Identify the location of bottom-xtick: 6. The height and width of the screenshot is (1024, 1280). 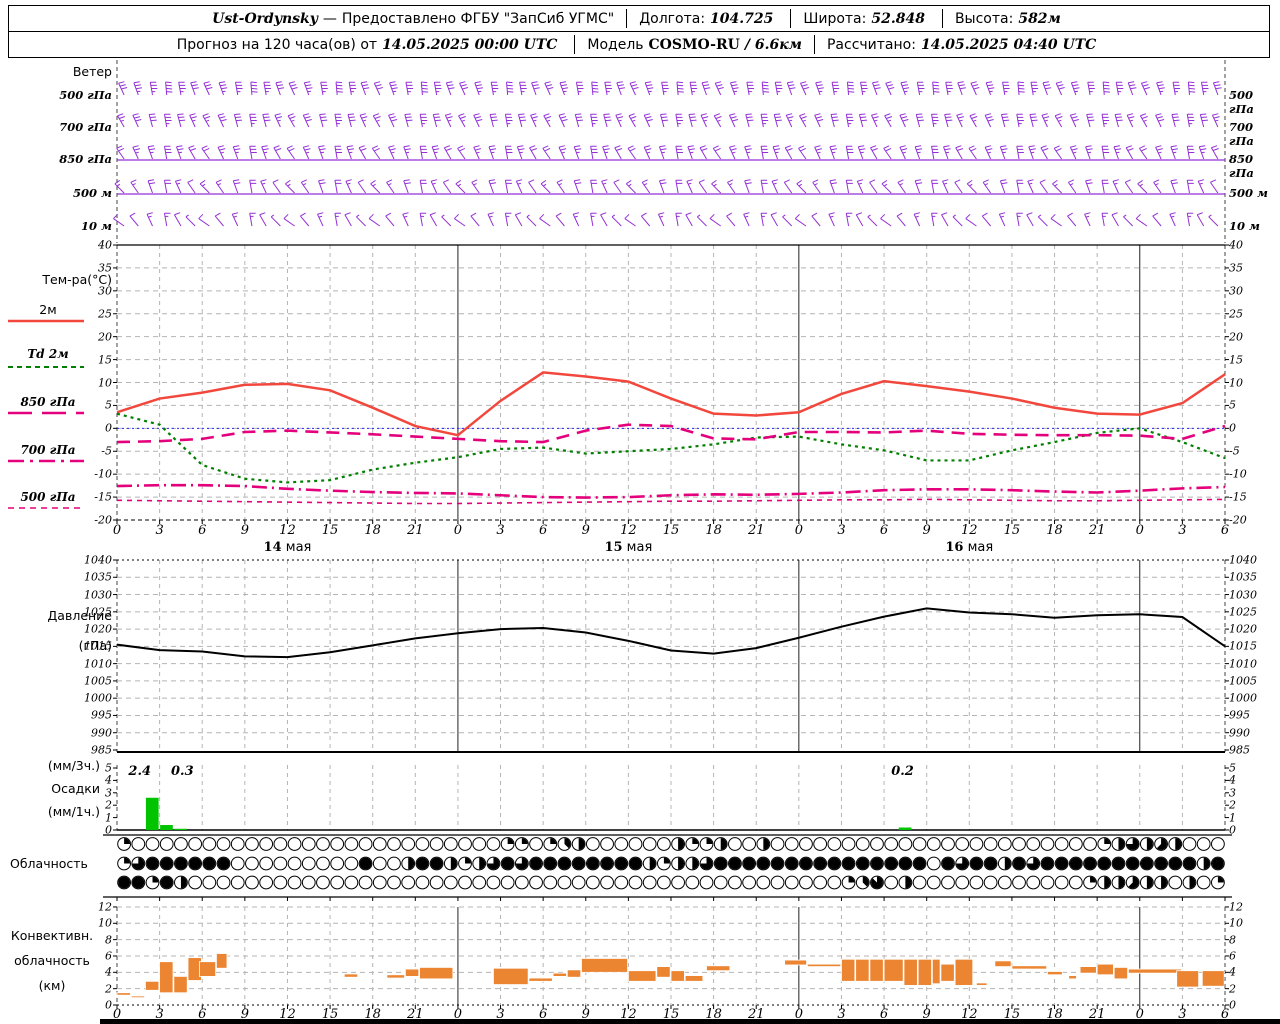
(202, 1014).